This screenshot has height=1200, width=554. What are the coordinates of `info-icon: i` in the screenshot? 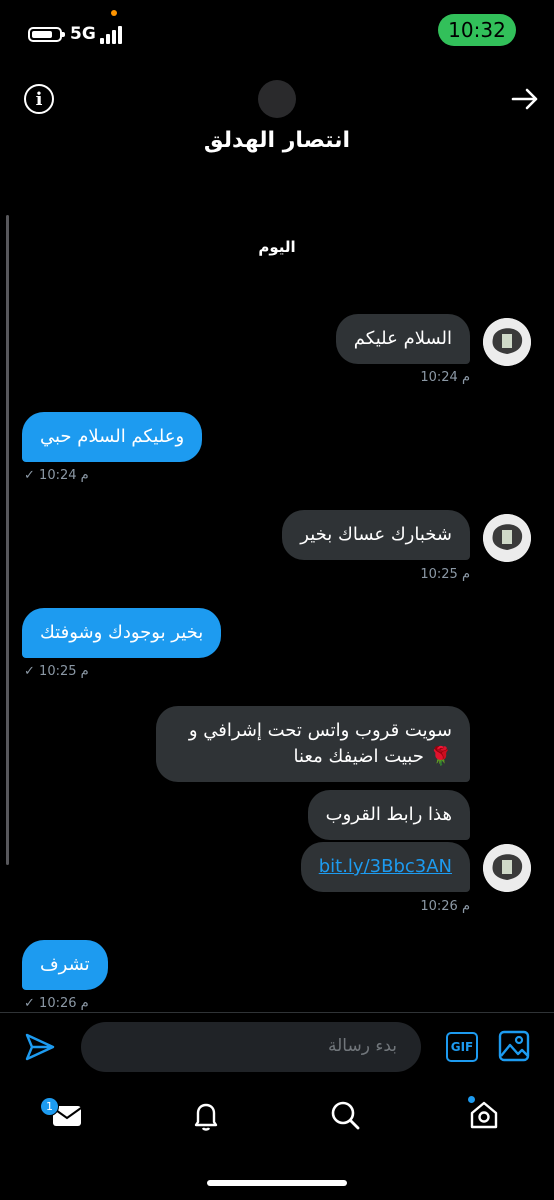 It's located at (39, 99).